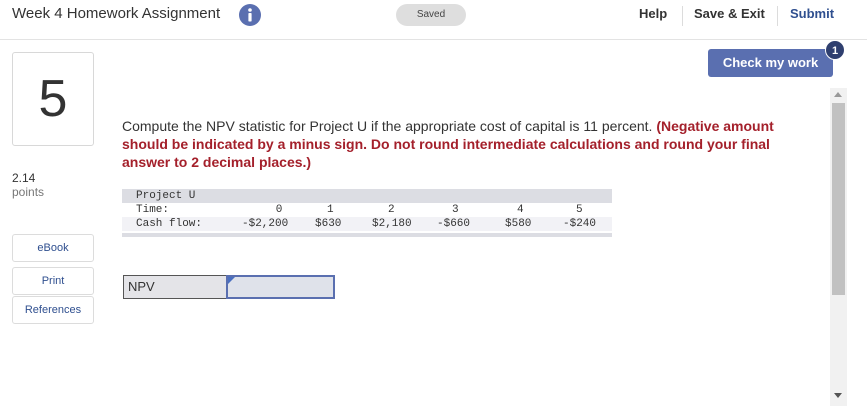  I want to click on scroll-up-icon, so click(838, 94).